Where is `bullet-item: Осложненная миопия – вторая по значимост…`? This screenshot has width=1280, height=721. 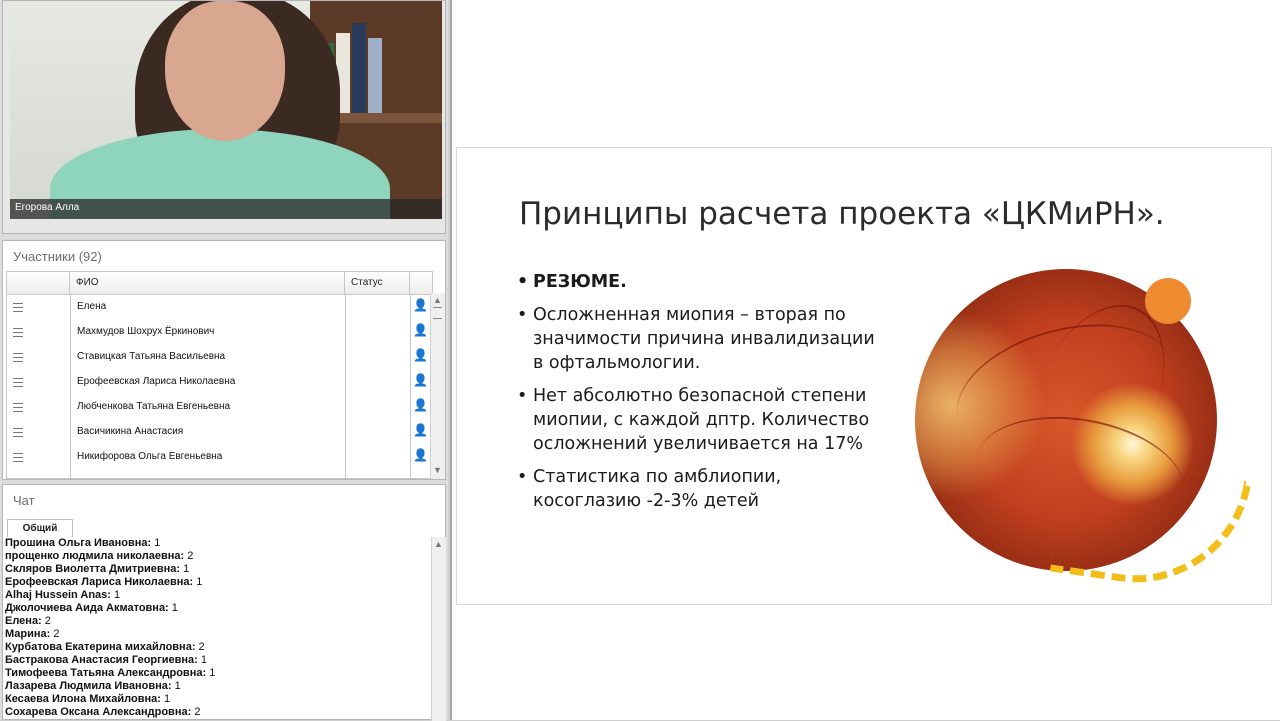
bullet-item: Осложненная миопия – вторая по значимост… is located at coordinates (697, 339).